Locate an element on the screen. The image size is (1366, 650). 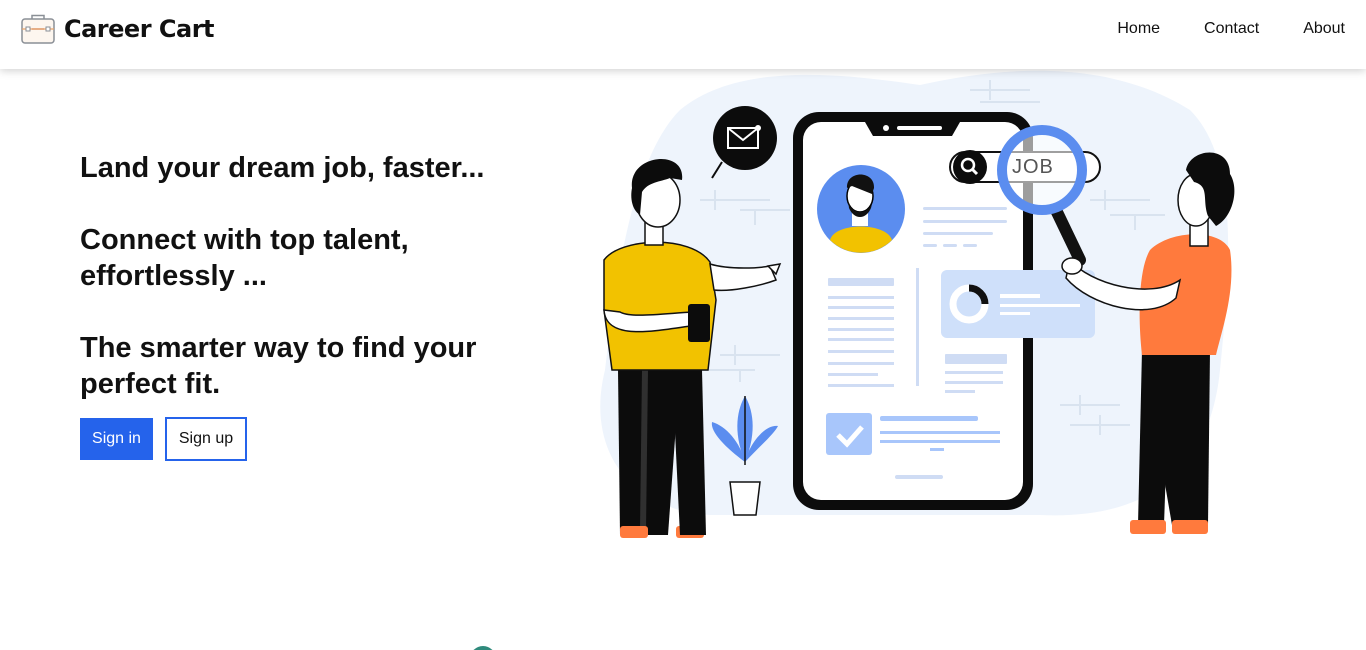
avatar-icon is located at coordinates (861, 209).